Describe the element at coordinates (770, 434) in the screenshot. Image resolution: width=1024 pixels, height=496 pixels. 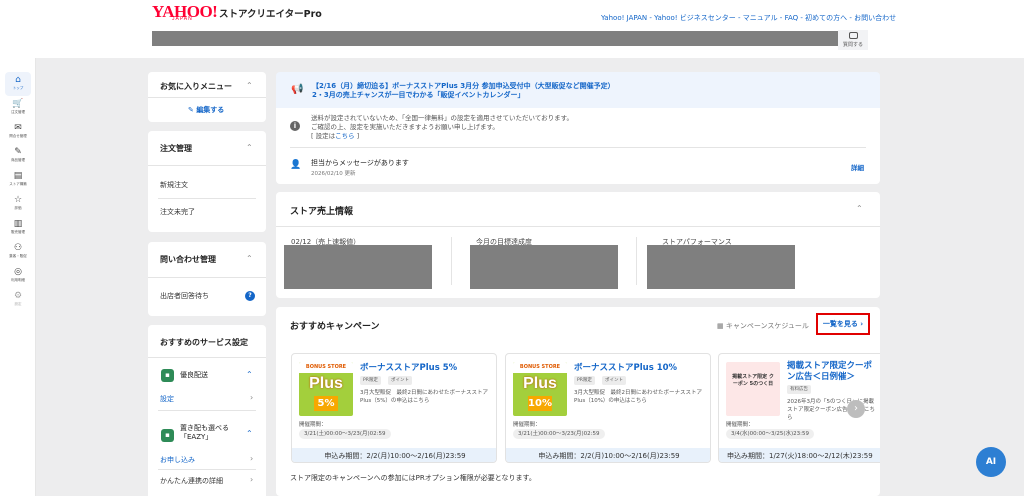
I see `period-chip: 3/4(水)00:00〜3/25(水)23:59` at that location.